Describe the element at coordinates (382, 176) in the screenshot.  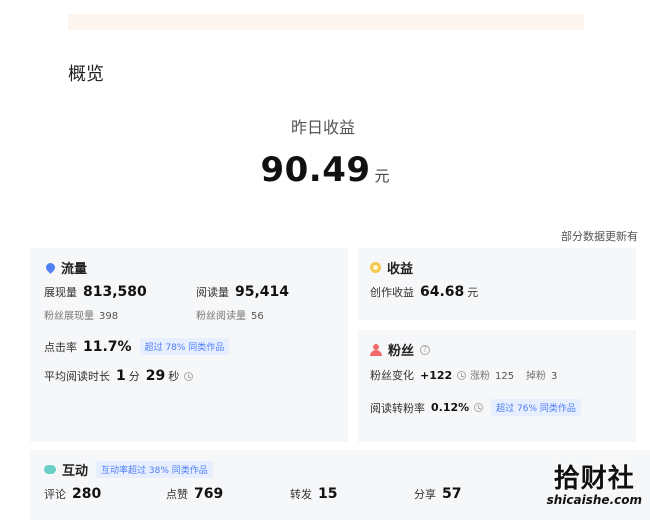
I see `yesterday-amount-unit: 元` at that location.